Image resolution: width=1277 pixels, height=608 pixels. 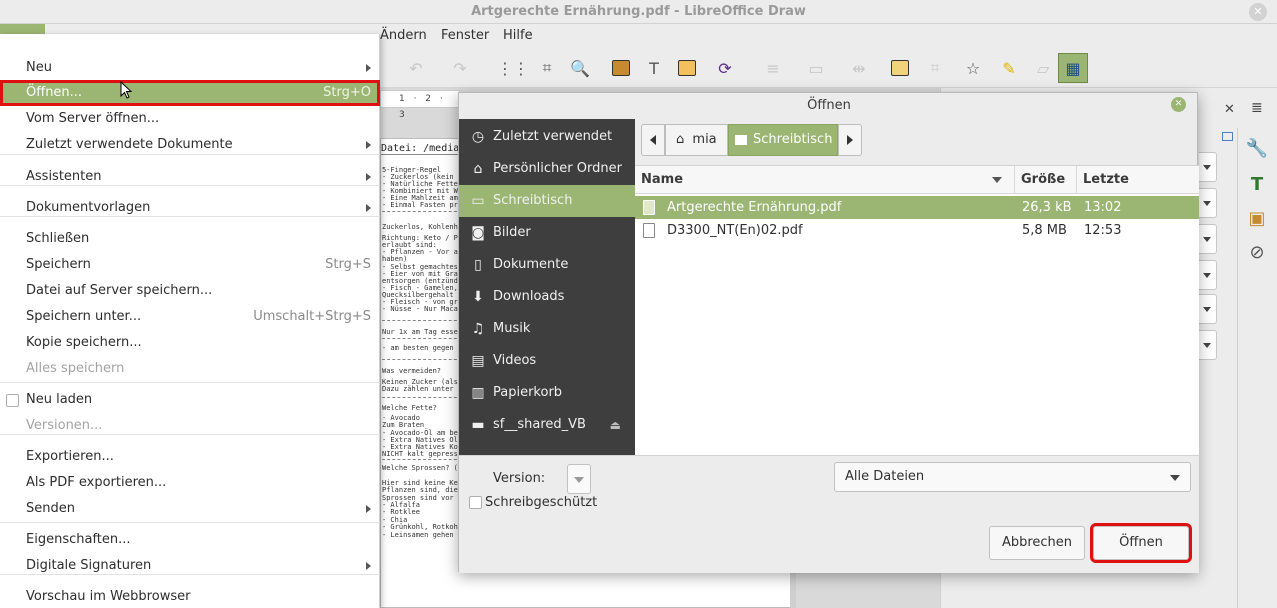 What do you see at coordinates (917, 207) in the screenshot?
I see `file-row: Artgerechte Ernährung.pdf 26,3 kB 13:02` at bounding box center [917, 207].